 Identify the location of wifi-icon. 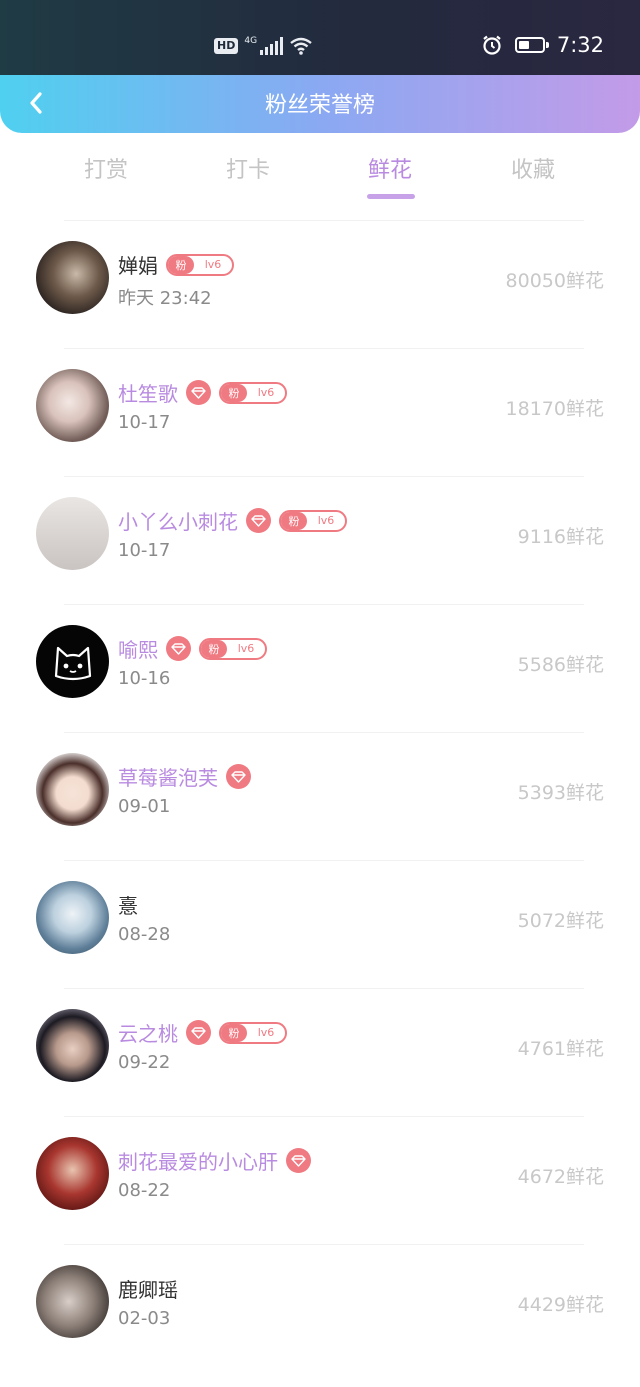
(301, 46).